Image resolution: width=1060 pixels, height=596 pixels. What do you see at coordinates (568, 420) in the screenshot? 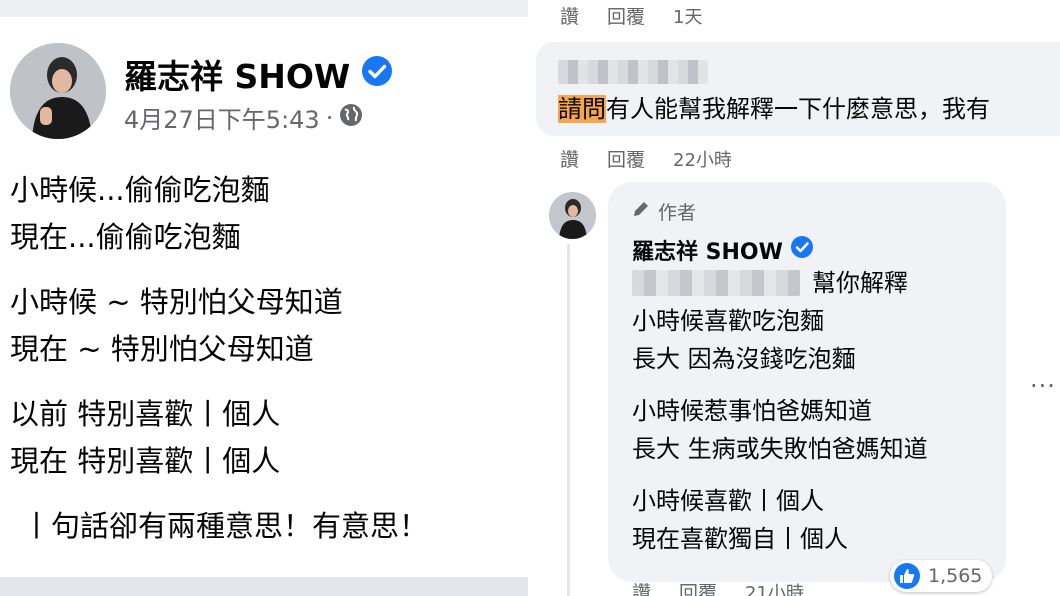
I see `thread-line` at bounding box center [568, 420].